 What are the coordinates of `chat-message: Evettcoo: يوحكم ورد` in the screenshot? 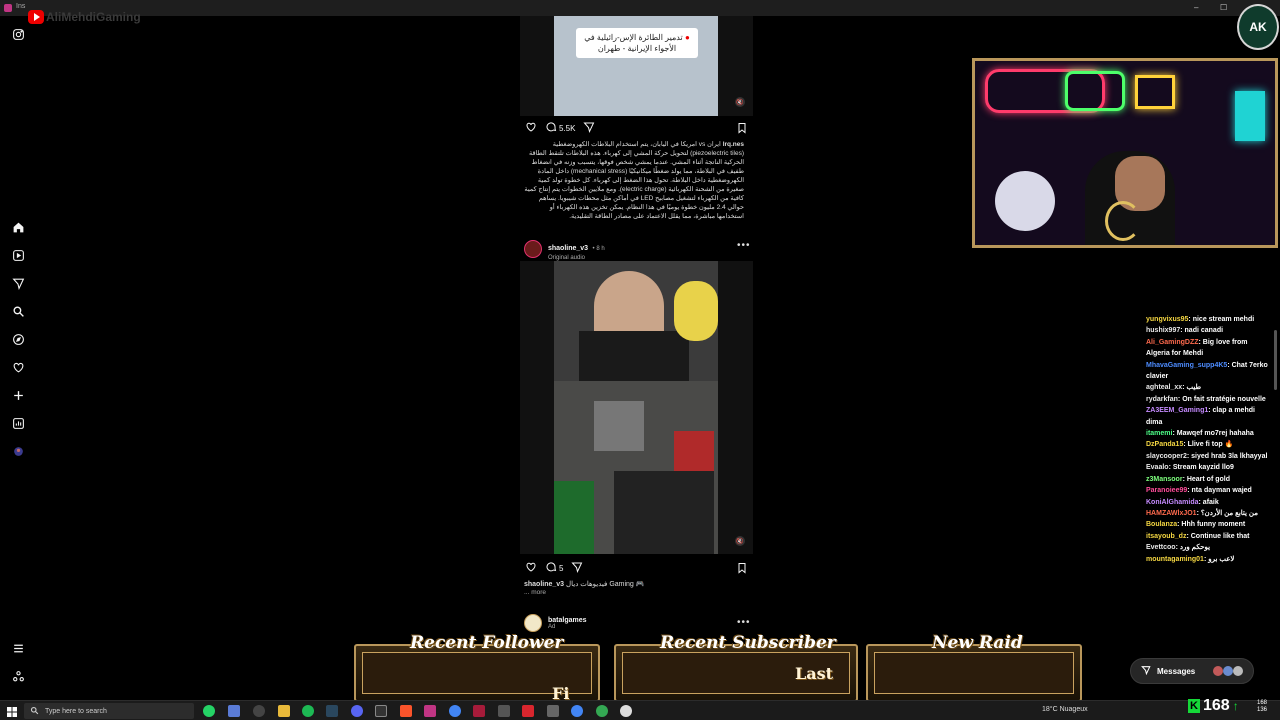 It's located at (1178, 548).